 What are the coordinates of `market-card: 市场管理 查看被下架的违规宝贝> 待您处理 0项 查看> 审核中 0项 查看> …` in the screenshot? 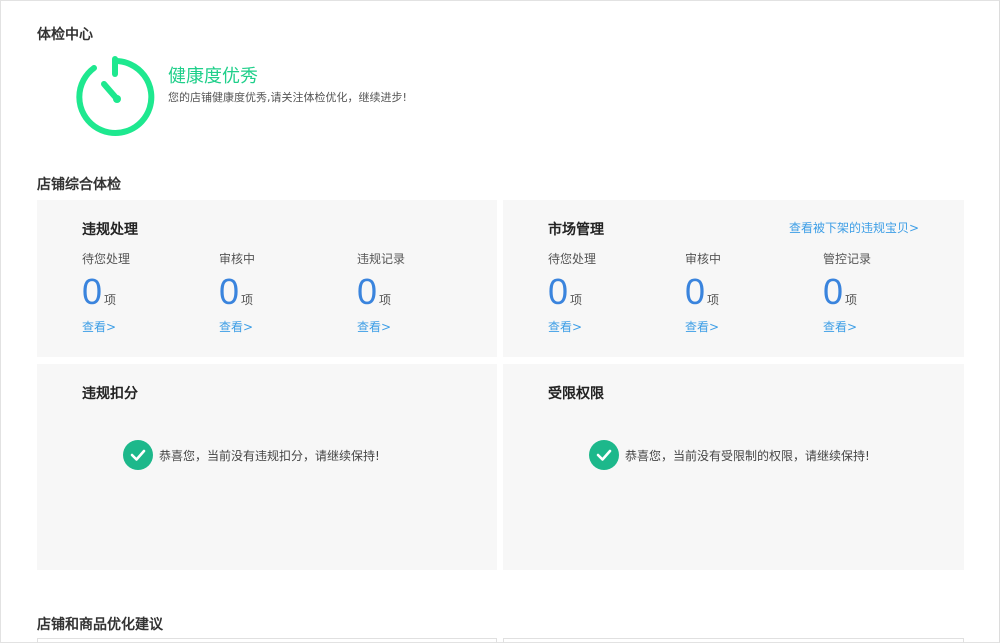 It's located at (733, 278).